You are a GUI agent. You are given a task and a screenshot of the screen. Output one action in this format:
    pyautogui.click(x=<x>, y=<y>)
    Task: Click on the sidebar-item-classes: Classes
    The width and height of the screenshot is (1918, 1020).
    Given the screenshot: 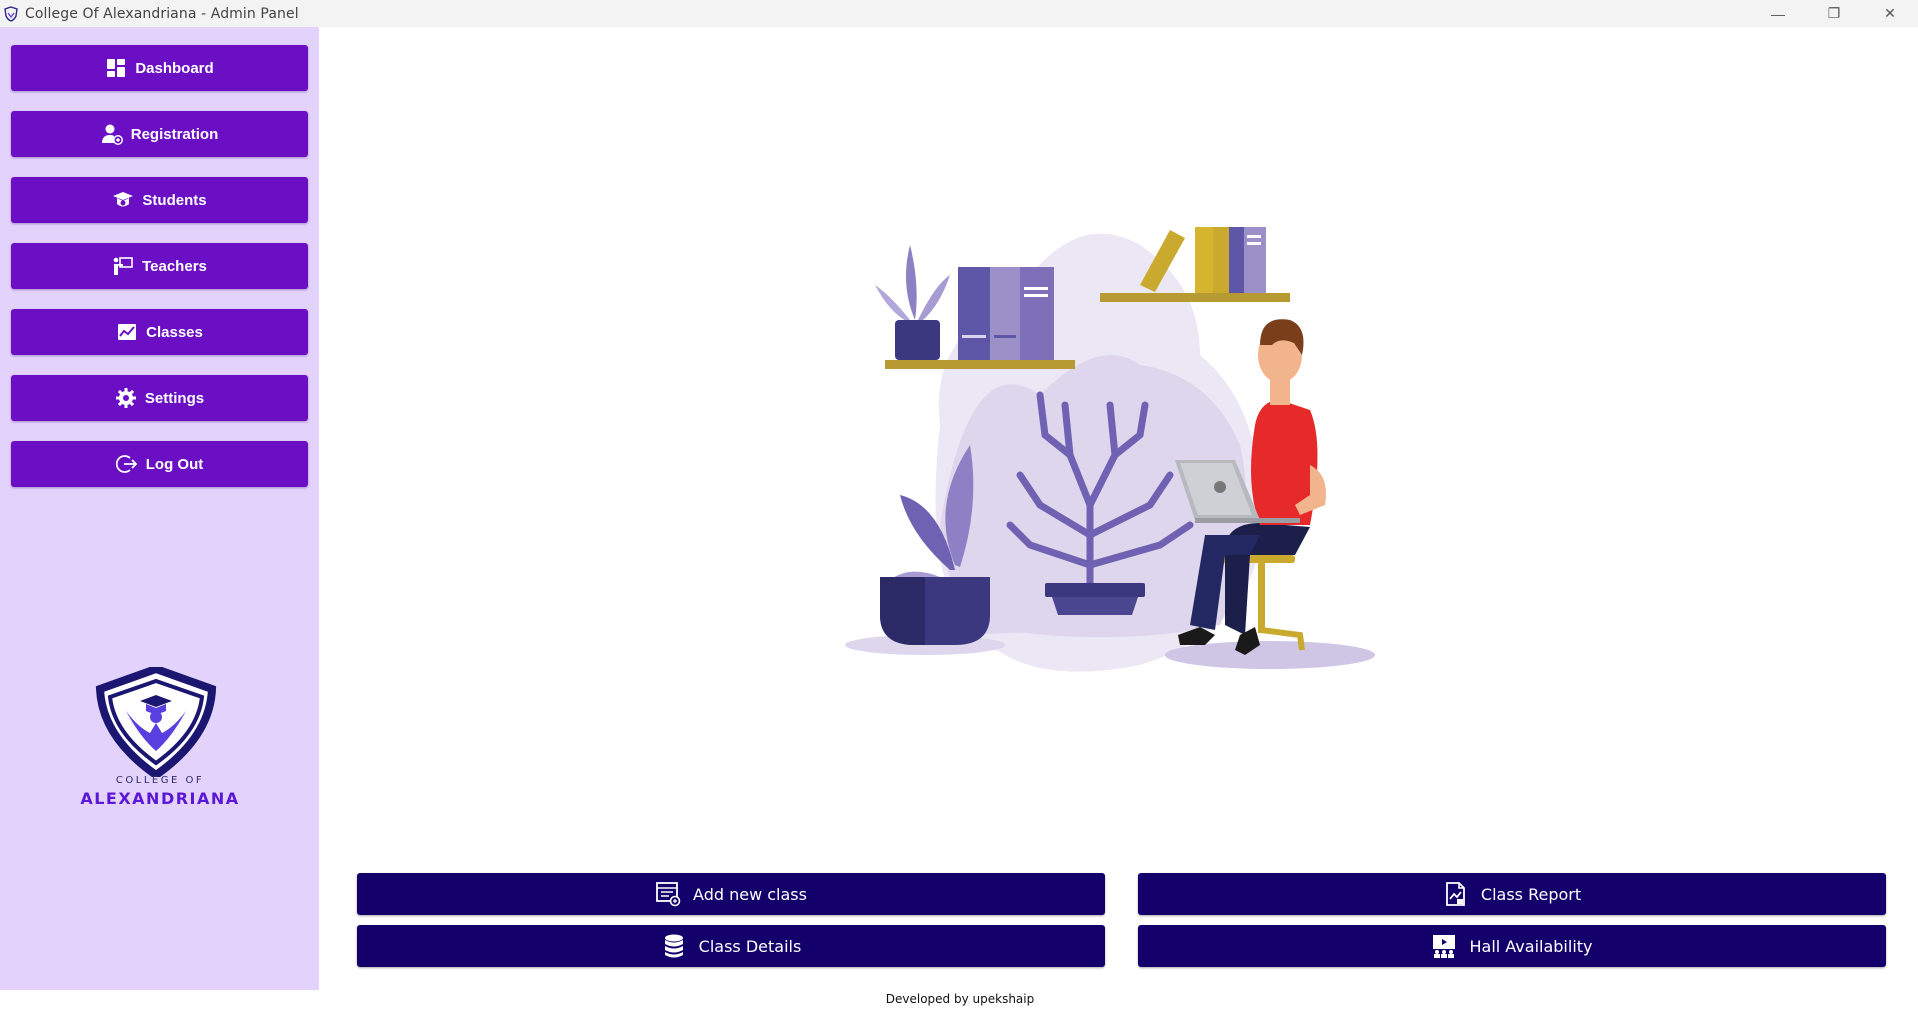 What is the action you would take?
    pyautogui.click(x=159, y=332)
    